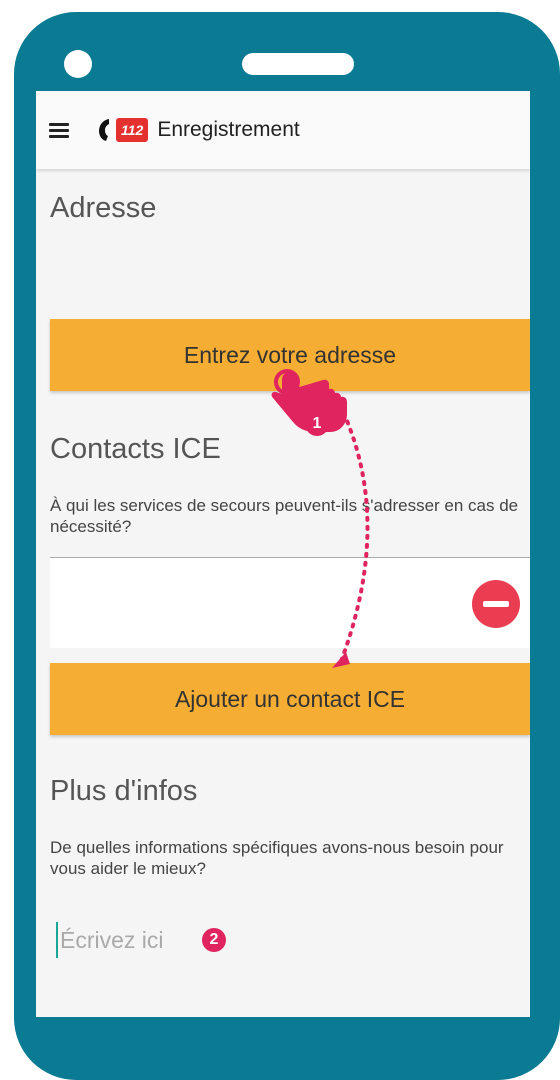 This screenshot has width=560, height=1080. I want to click on front-camera, so click(78, 64).